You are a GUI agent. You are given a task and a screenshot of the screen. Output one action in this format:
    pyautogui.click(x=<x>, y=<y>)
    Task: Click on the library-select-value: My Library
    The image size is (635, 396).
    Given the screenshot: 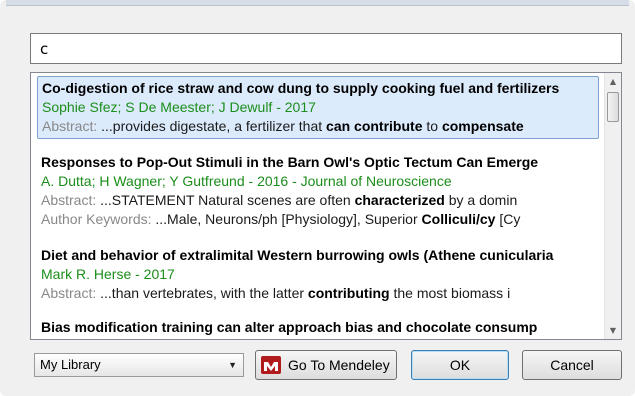 What is the action you would take?
    pyautogui.click(x=70, y=364)
    